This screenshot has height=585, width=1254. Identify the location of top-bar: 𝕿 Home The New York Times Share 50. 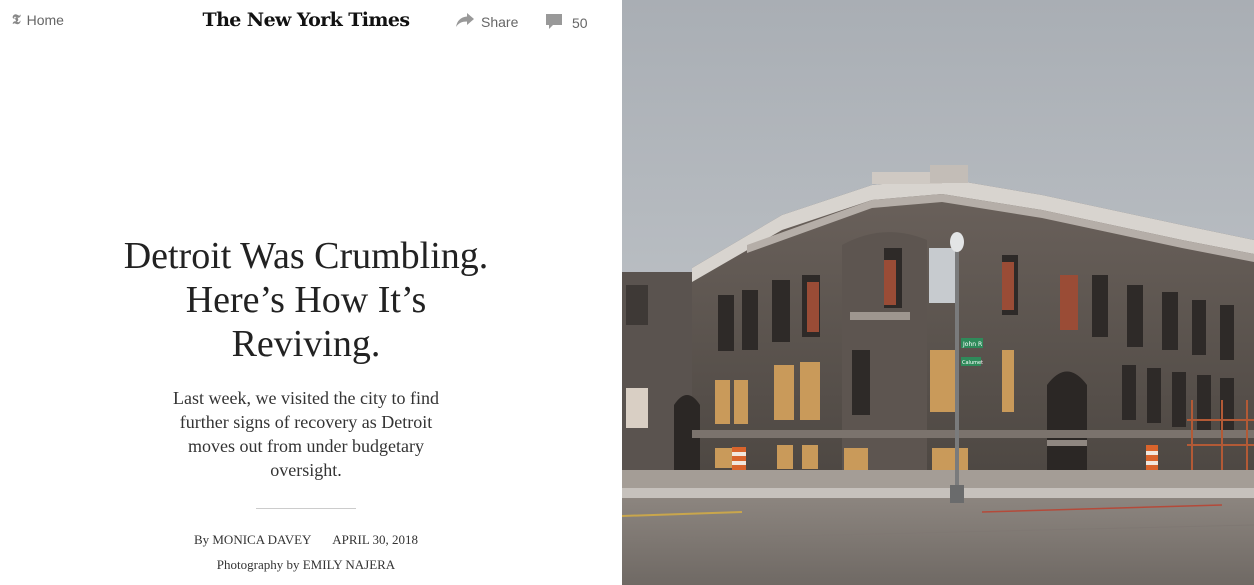
(311, 22).